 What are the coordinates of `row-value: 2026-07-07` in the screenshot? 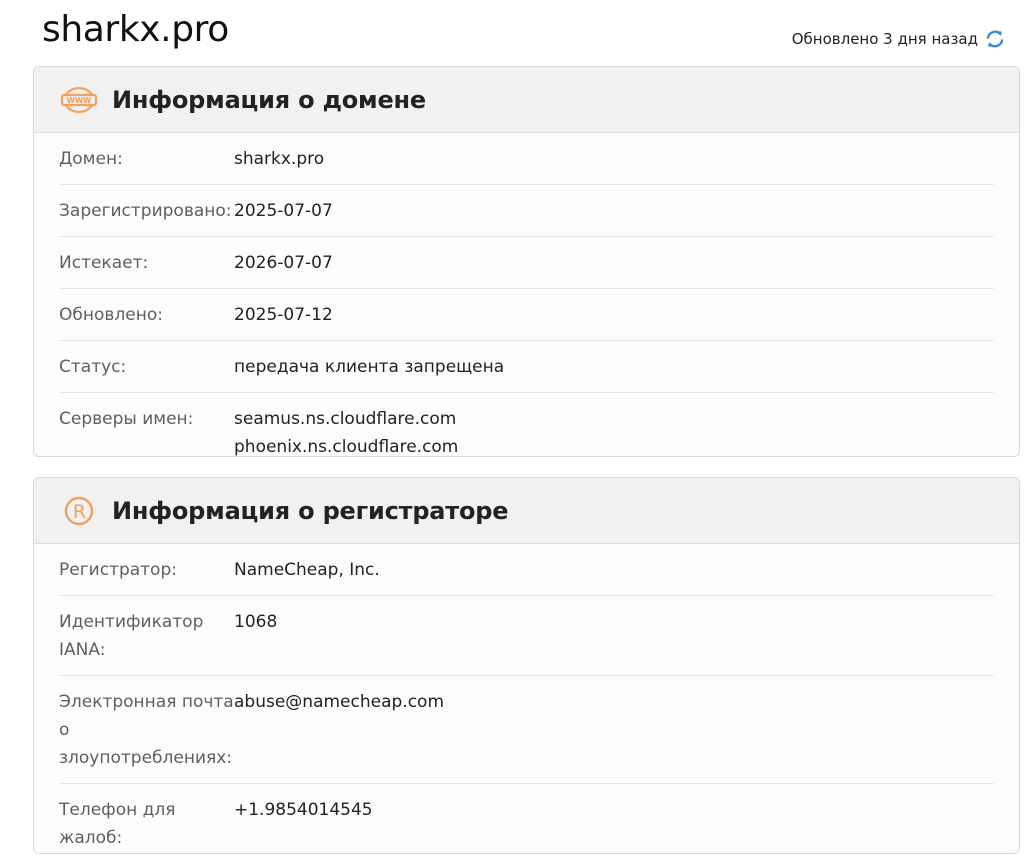 It's located at (283, 263).